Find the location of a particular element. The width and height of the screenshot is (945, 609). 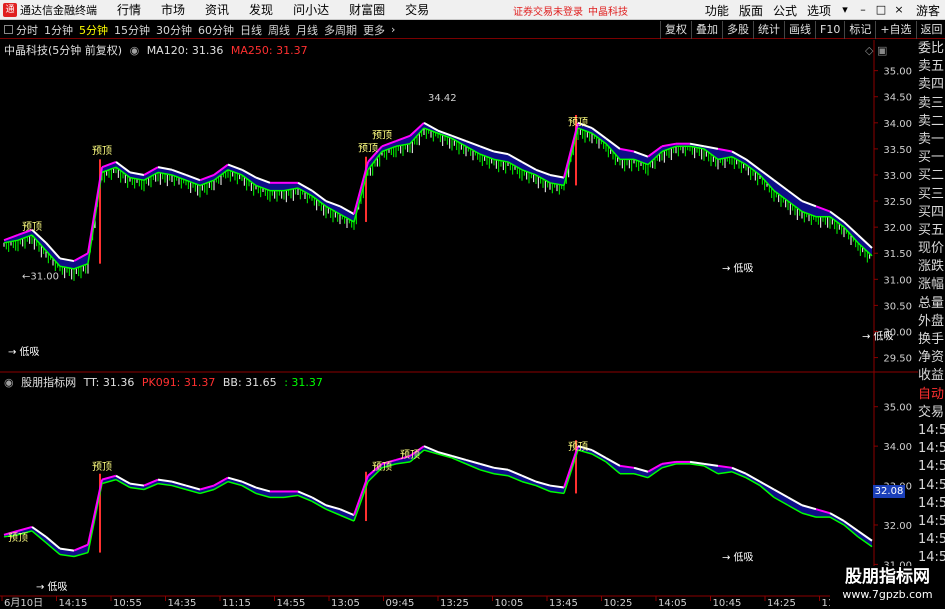

y-tick-label: 31.00 is located at coordinates (897, 280).